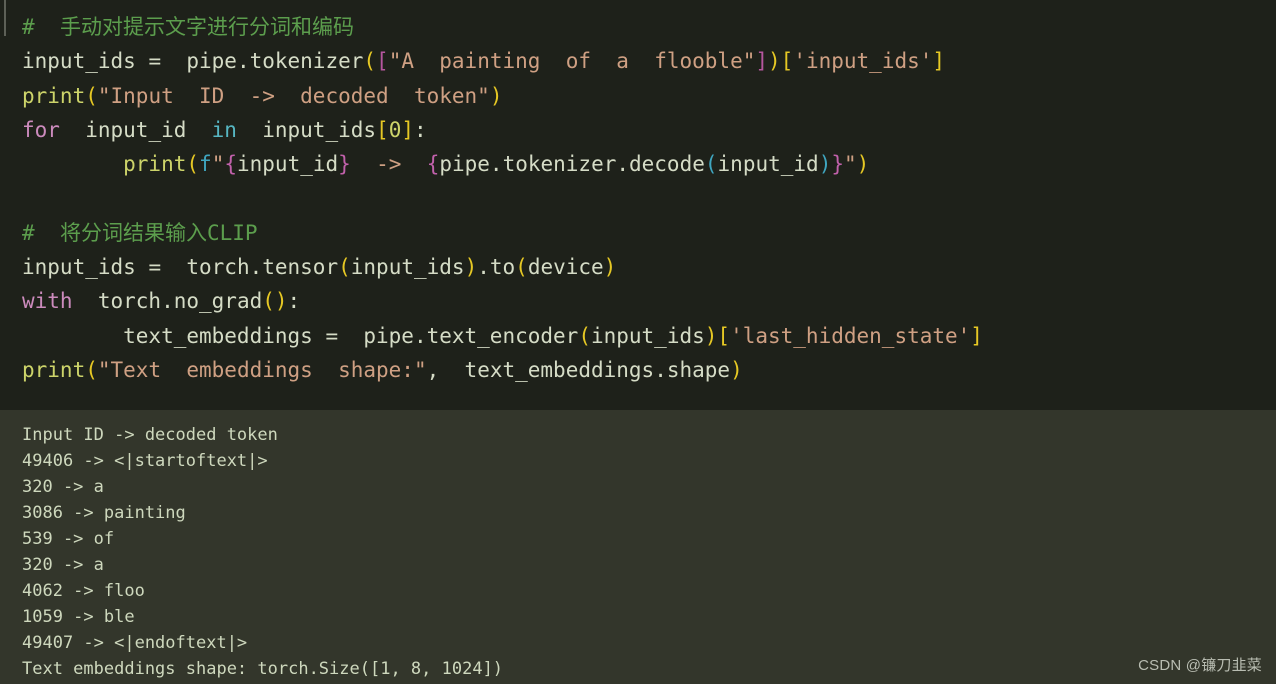  Describe the element at coordinates (41, 129) in the screenshot. I see `code-token: for` at that location.